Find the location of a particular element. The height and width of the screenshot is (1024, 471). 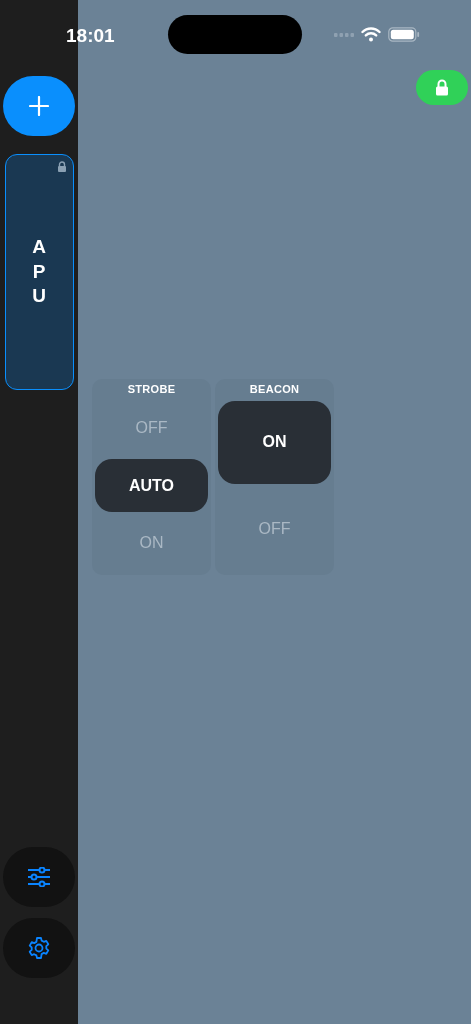

signal-icon is located at coordinates (344, 34).